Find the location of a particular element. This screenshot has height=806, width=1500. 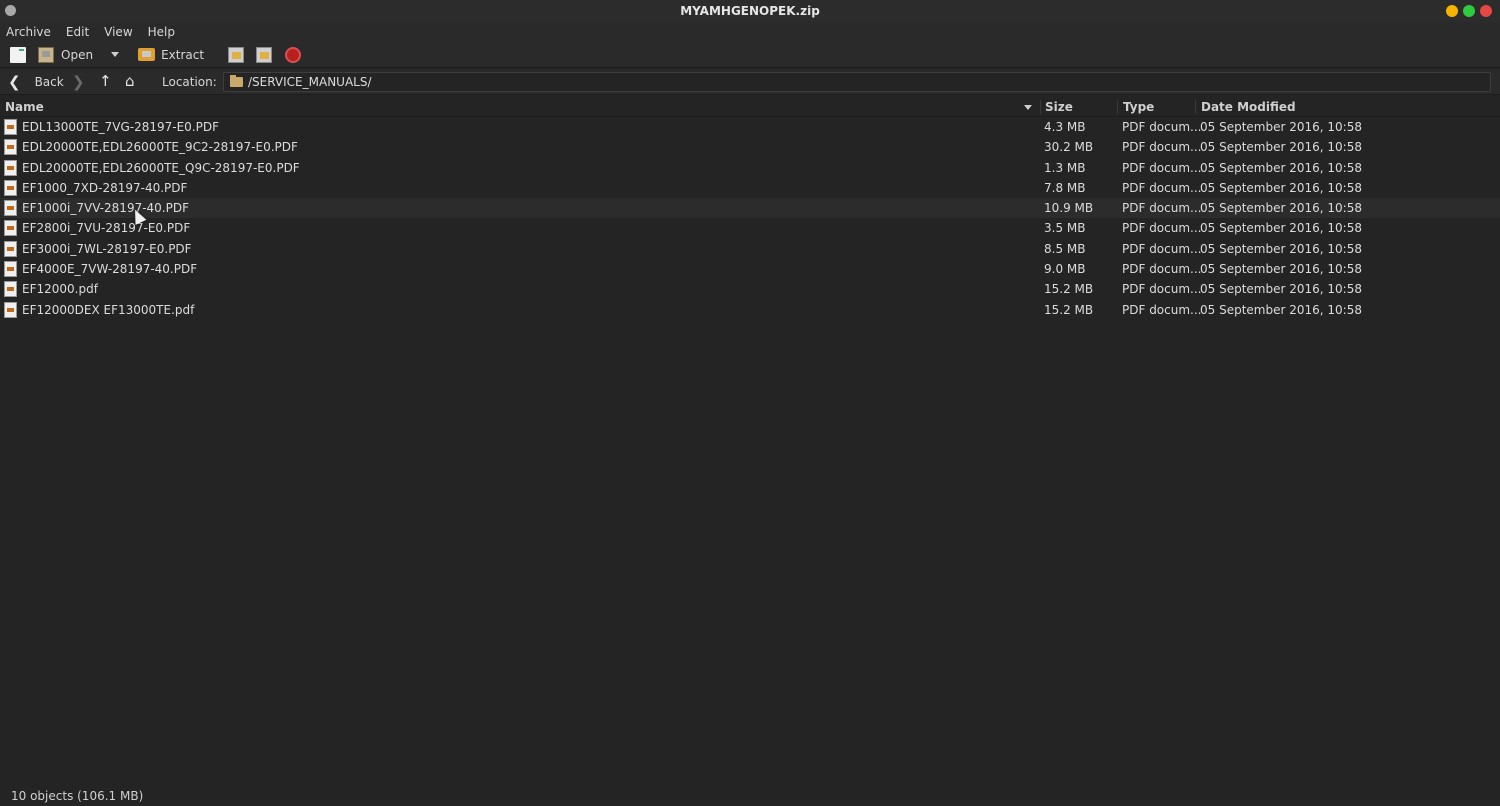

extract-button: Extract is located at coordinates (171, 55).